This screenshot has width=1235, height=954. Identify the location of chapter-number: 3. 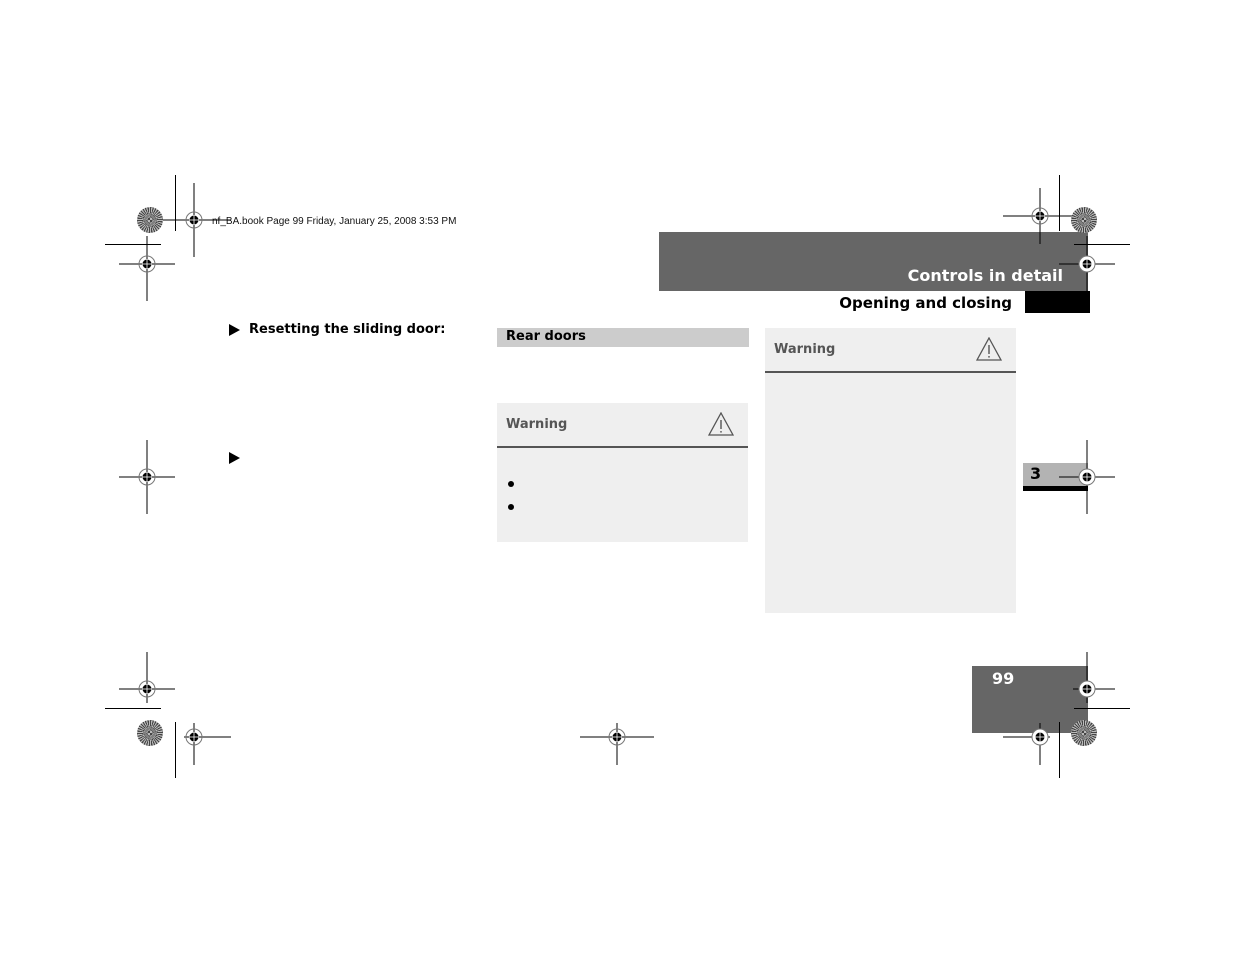
(1036, 473).